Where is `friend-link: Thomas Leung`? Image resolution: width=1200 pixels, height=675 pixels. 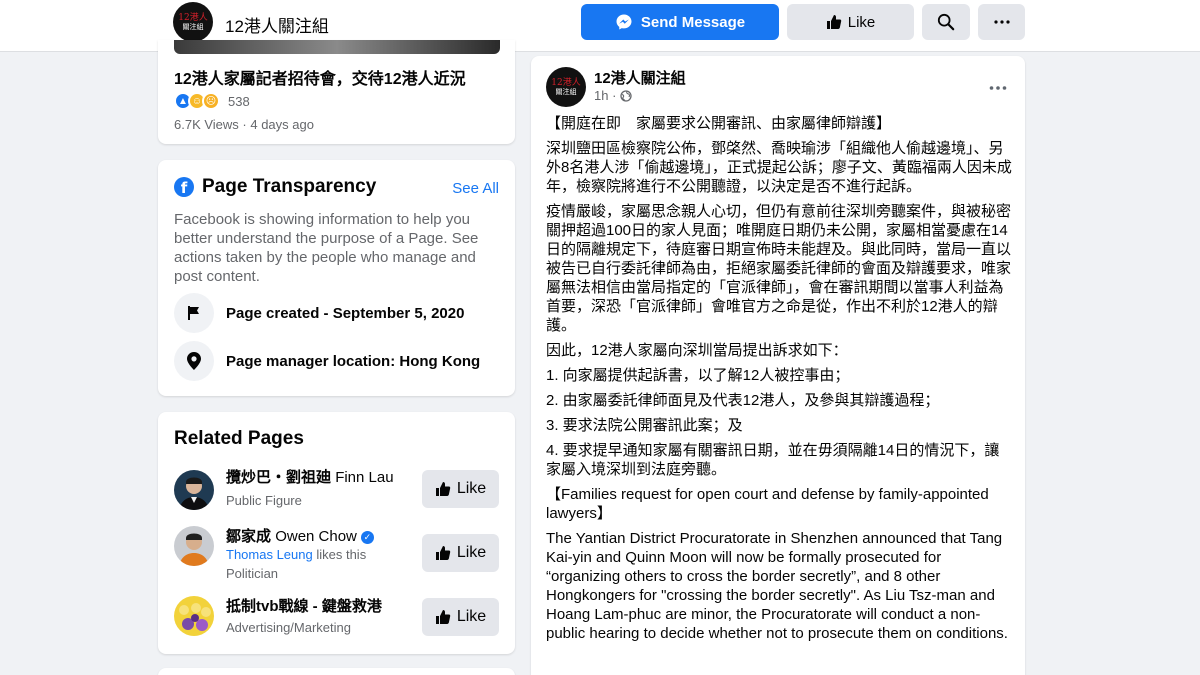
friend-link: Thomas Leung is located at coordinates (269, 554).